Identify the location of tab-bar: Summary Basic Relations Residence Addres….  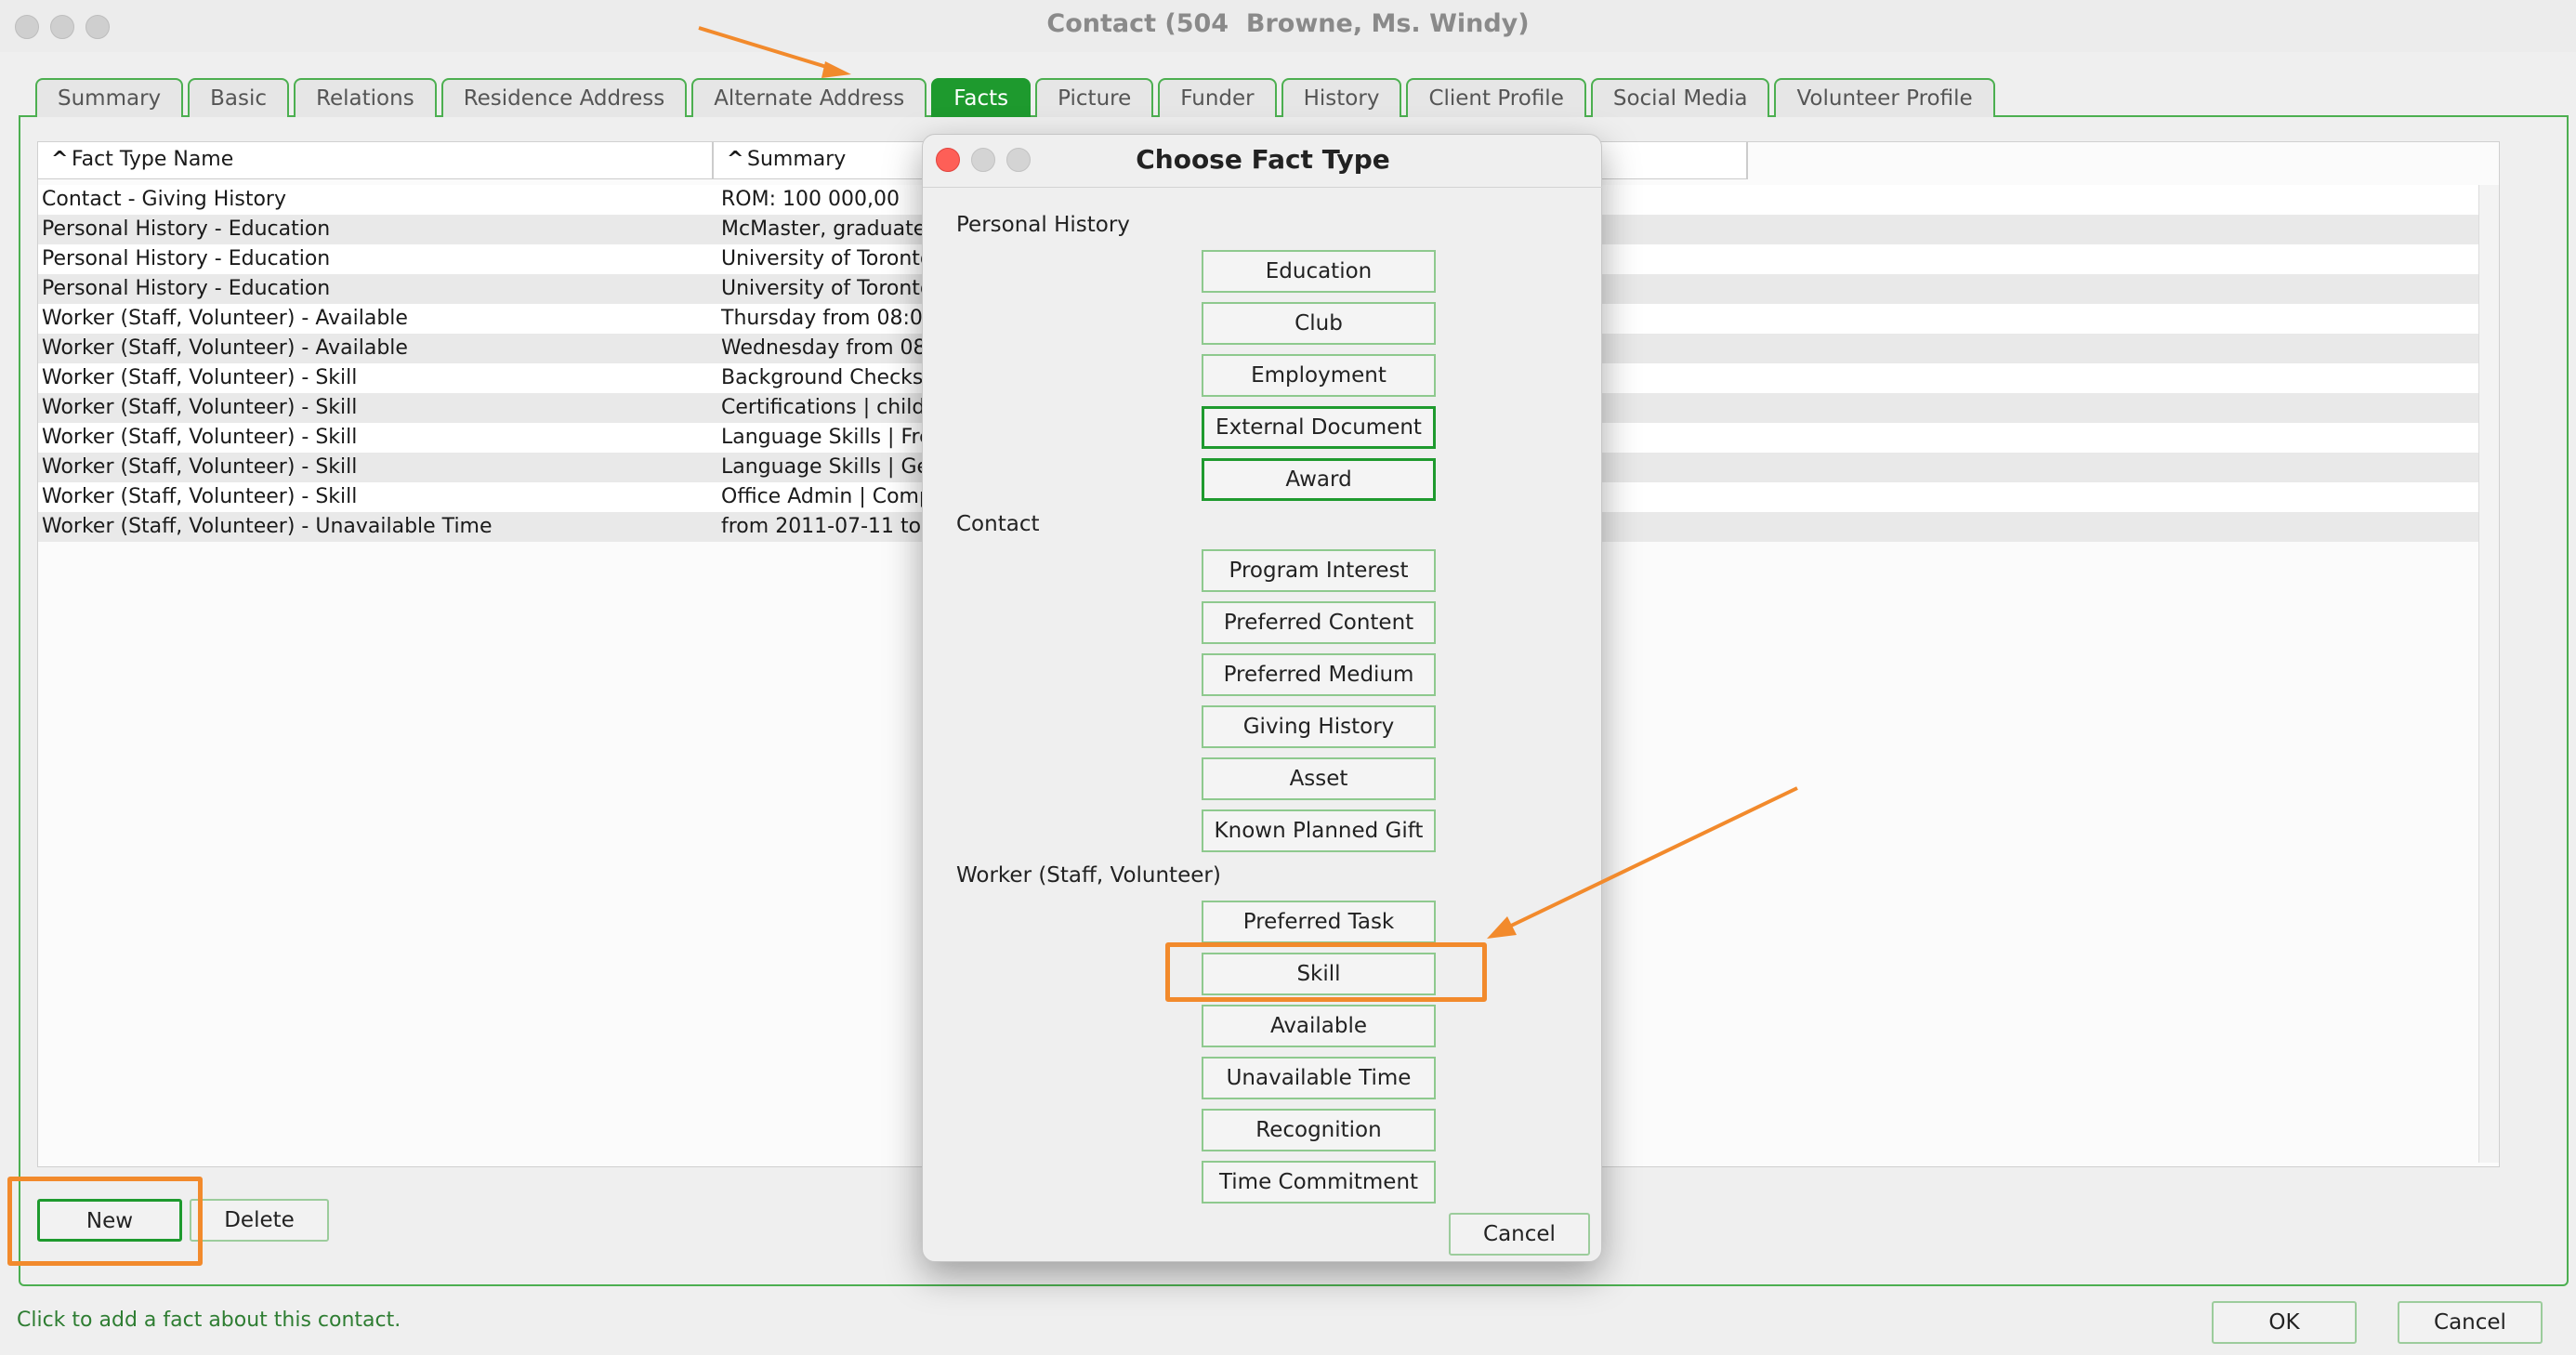
(1015, 98).